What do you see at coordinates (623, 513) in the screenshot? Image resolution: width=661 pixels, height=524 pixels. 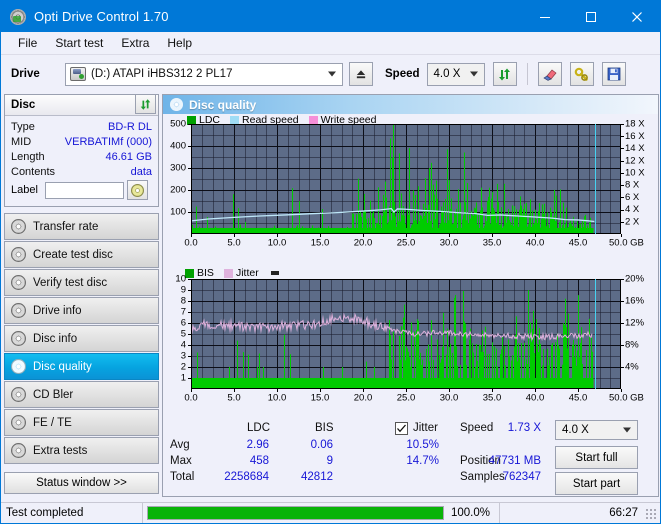 I see `elapsed-time: 66:27` at bounding box center [623, 513].